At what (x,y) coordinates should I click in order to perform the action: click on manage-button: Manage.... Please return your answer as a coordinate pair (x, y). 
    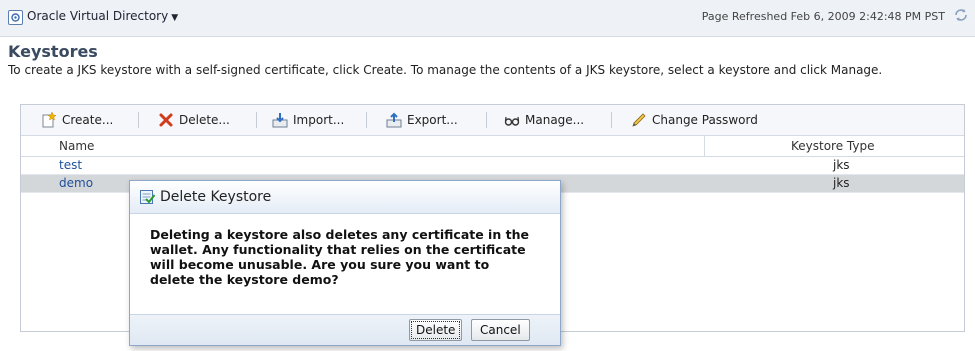
    Looking at the image, I should click on (544, 120).